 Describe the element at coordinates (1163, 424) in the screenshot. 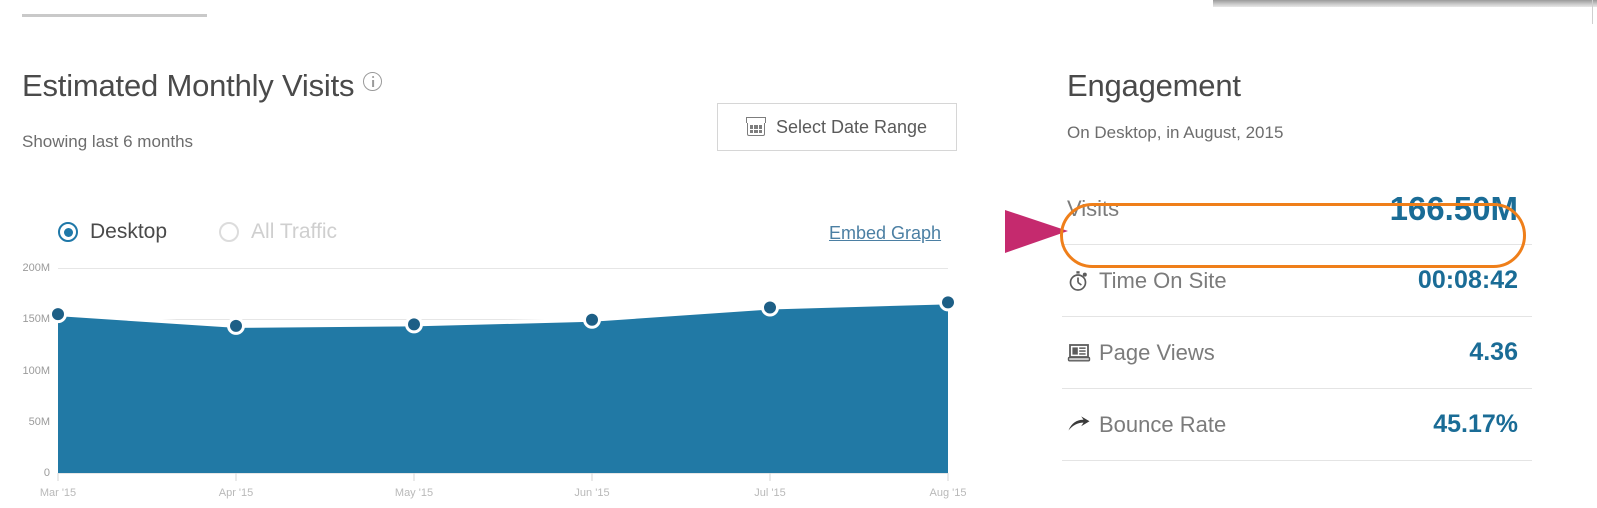

I see `metric-label: Bounce Rate` at that location.